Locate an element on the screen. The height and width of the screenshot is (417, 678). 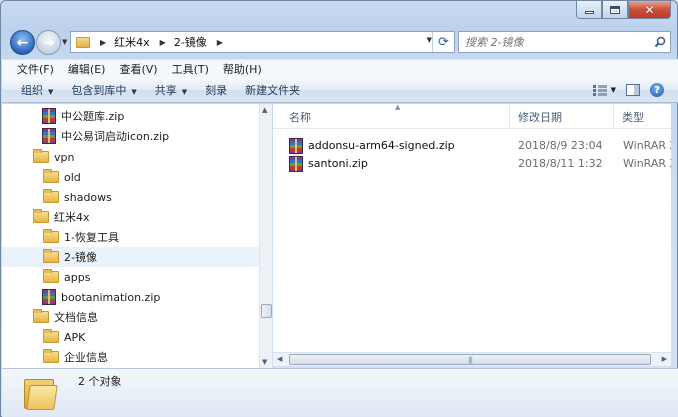
tree-item-label: APK is located at coordinates (75, 337).